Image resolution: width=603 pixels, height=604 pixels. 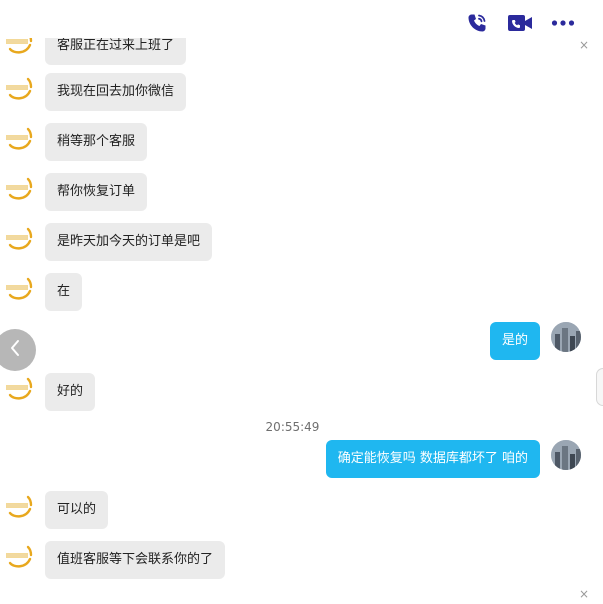 What do you see at coordinates (514, 341) in the screenshot?
I see `message-bubble: 是的` at bounding box center [514, 341].